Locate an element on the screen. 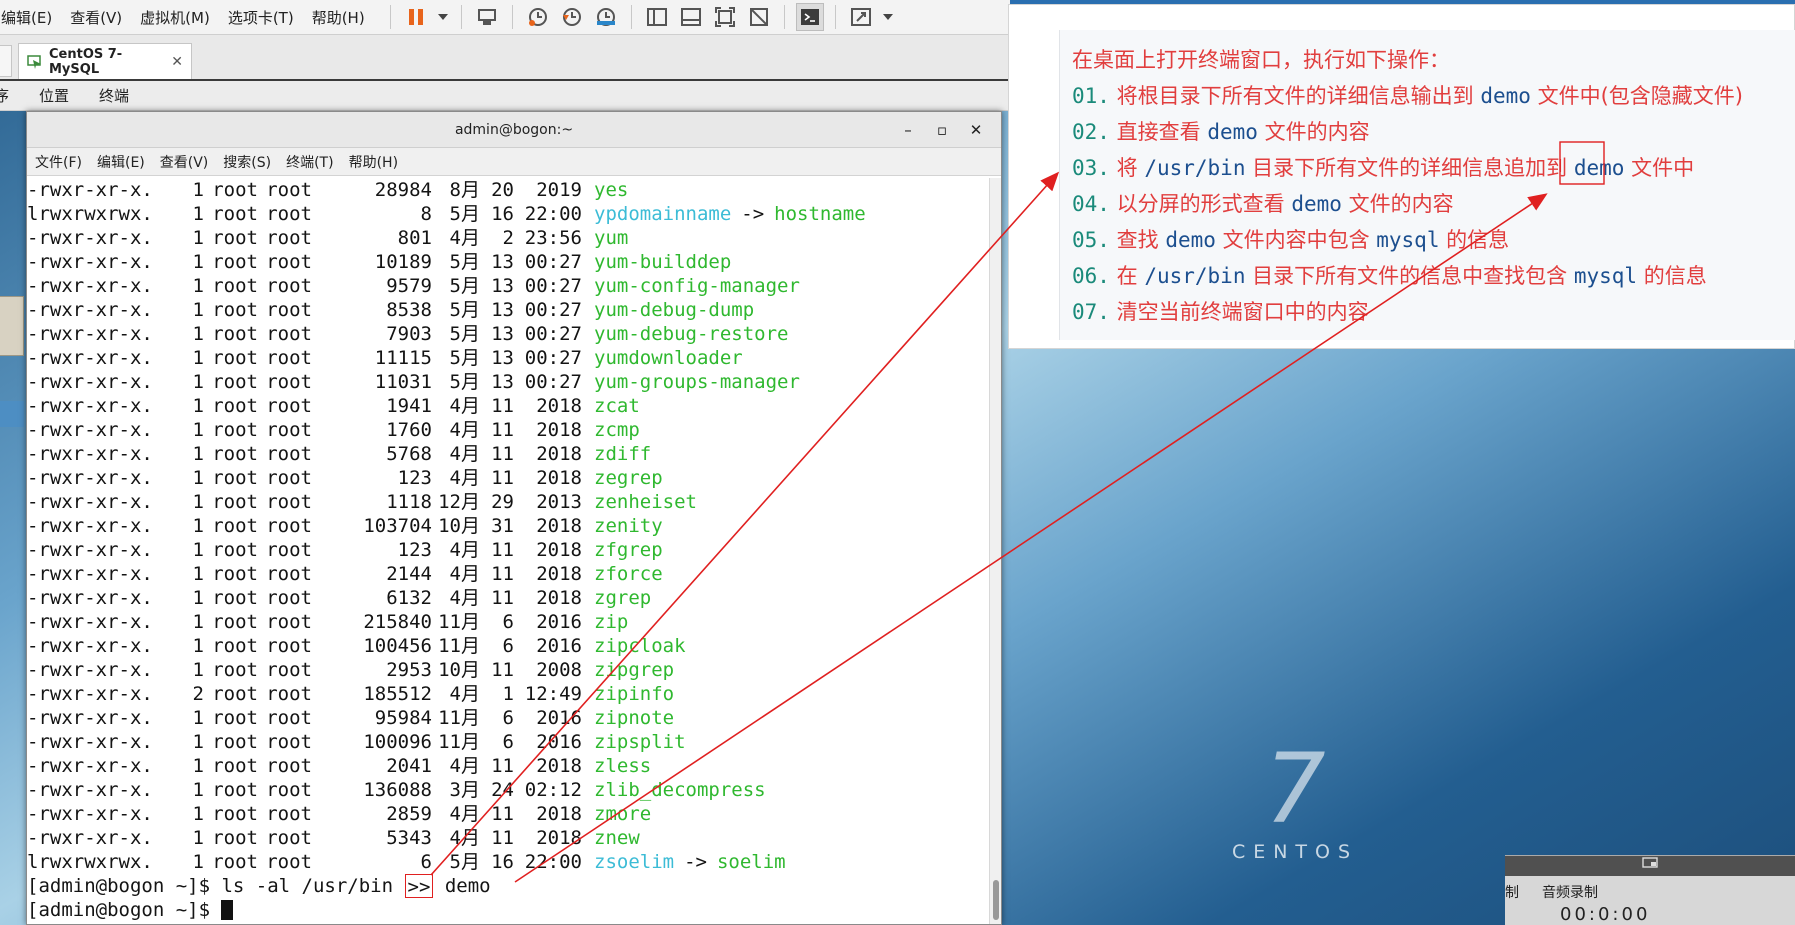 This screenshot has width=1795, height=925. revert-snapshot-icon is located at coordinates (572, 17).